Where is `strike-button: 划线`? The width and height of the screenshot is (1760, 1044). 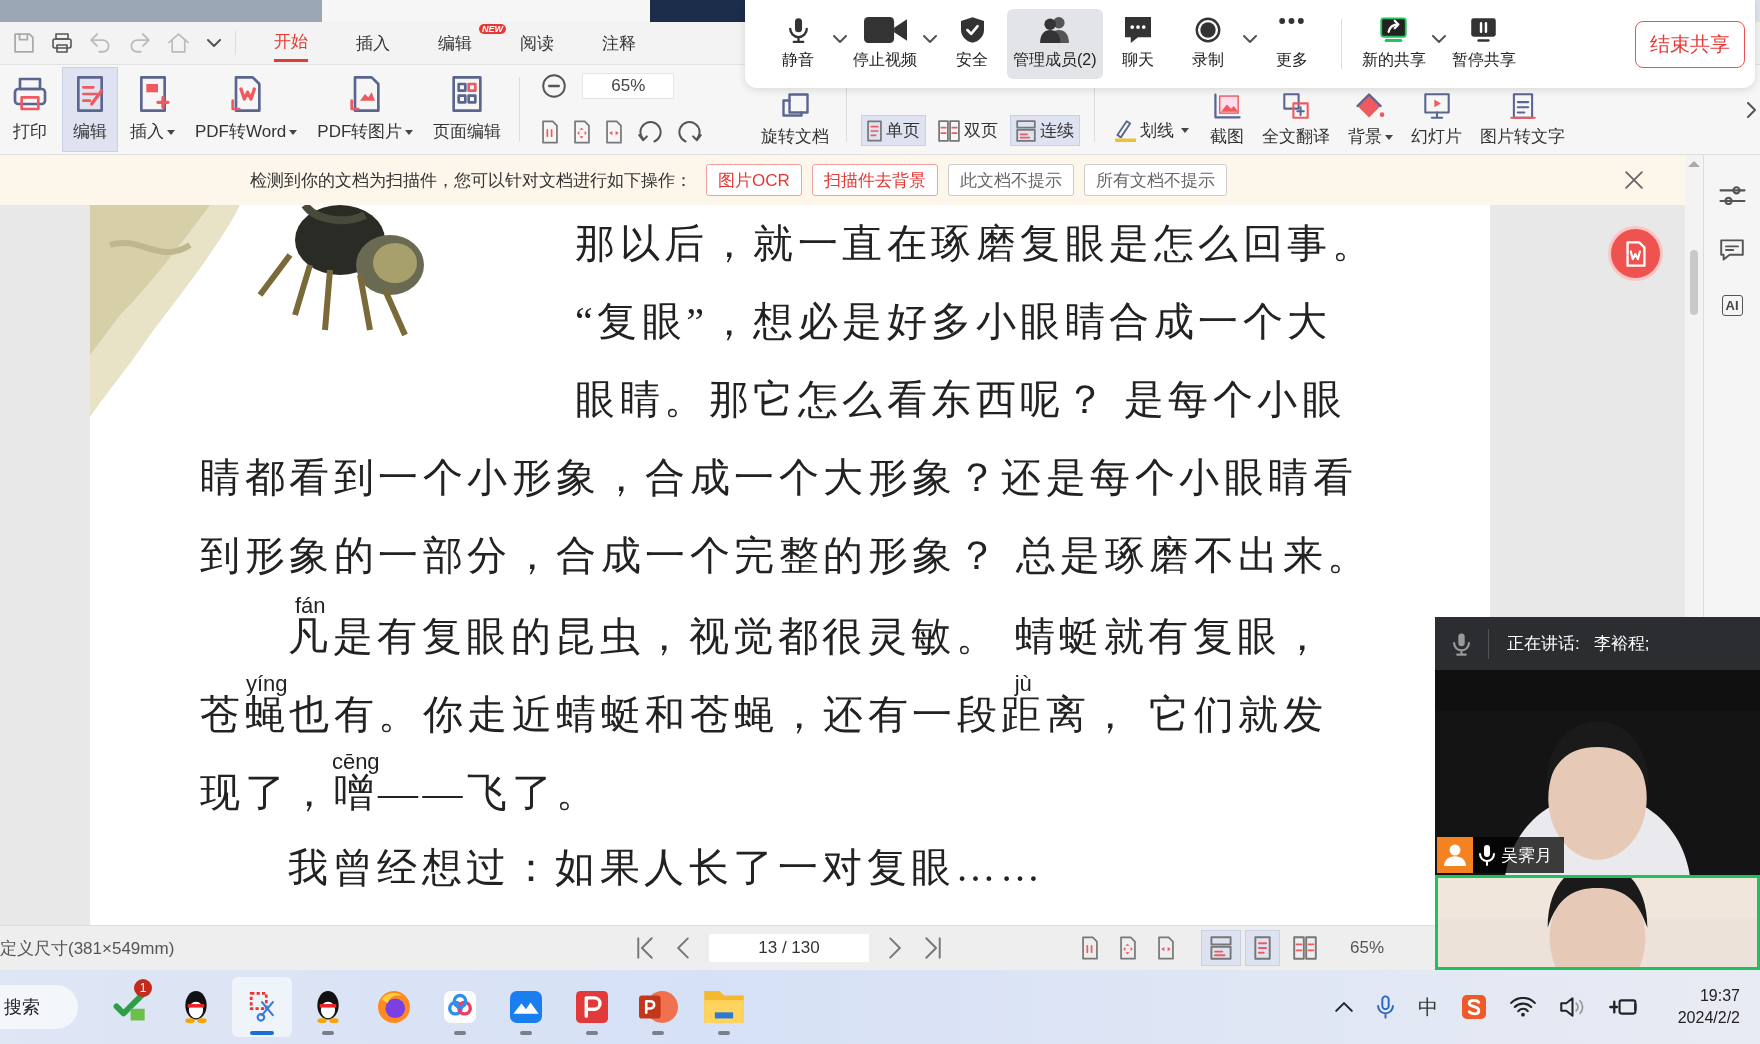
strike-button: 划线 is located at coordinates (1152, 130).